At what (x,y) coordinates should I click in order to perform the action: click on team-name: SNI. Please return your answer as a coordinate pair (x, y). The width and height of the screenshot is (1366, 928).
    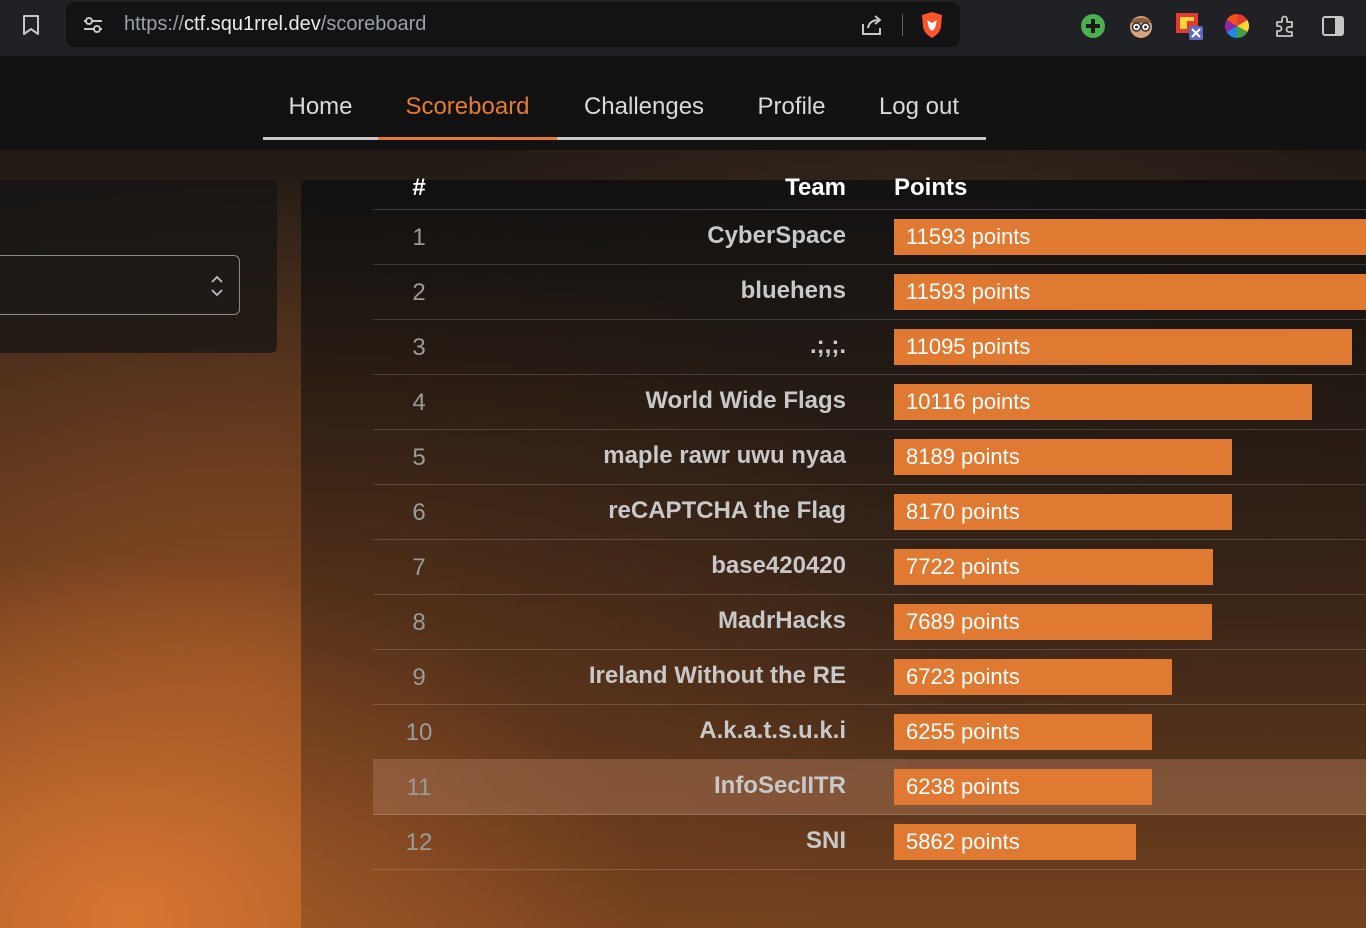
    Looking at the image, I should click on (659, 841).